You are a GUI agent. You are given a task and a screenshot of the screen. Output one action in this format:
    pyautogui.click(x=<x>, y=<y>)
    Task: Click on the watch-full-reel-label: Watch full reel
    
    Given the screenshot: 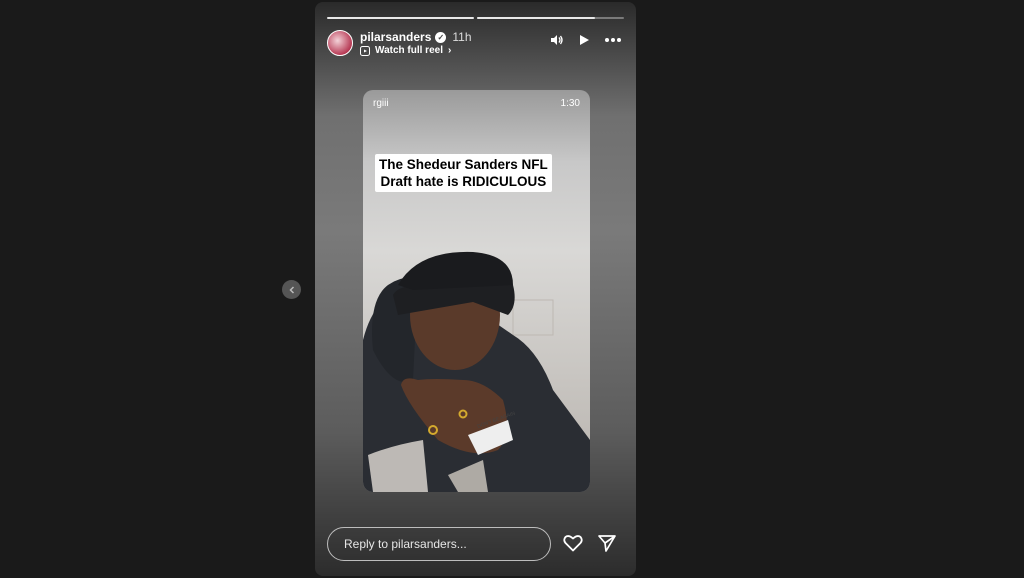 What is the action you would take?
    pyautogui.click(x=409, y=50)
    